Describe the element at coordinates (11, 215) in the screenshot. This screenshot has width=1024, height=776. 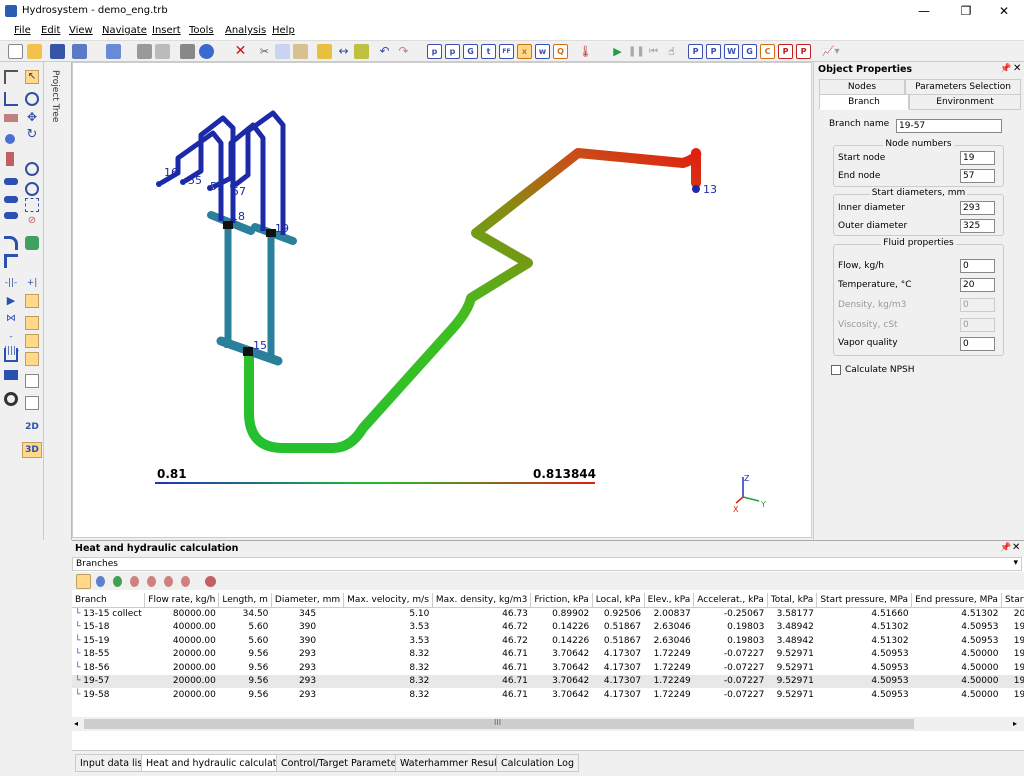
I see `nozzle-icon` at that location.